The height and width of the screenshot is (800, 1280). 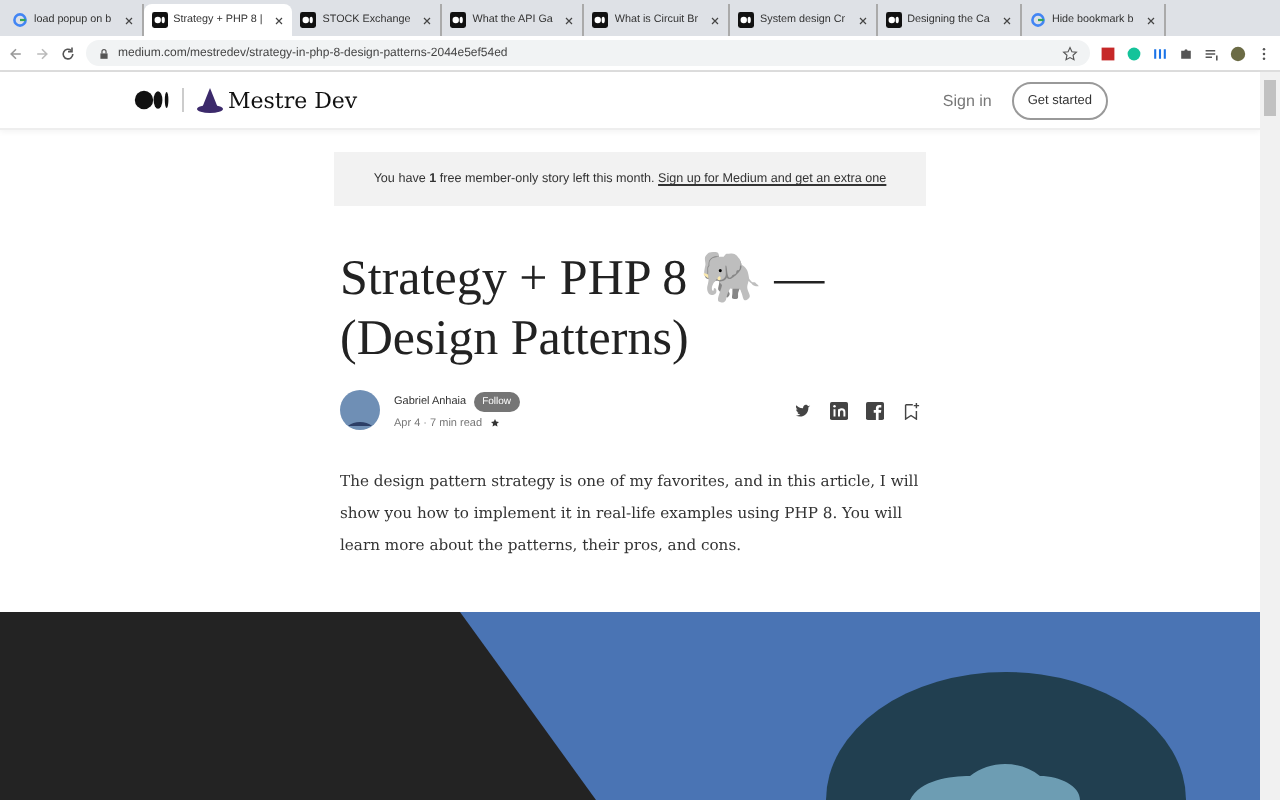 I want to click on twitter-bird-icon, so click(x=803, y=410).